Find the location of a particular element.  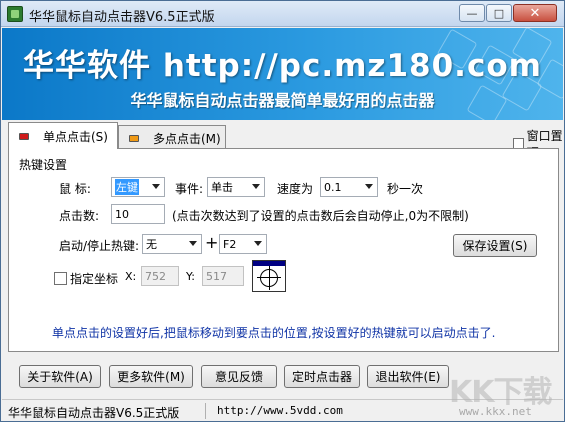

hotkey-modifier-select: 无 is located at coordinates (172, 244).